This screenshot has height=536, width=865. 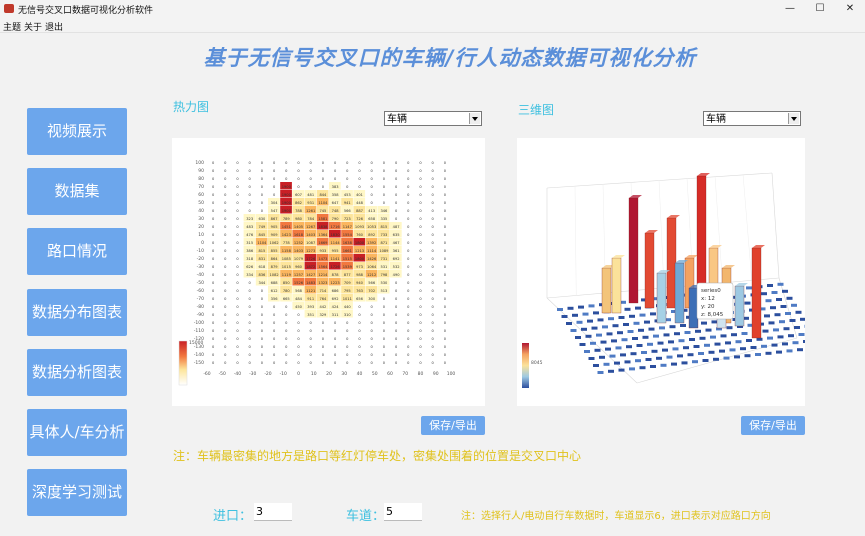 What do you see at coordinates (793, 118) in the screenshot?
I see `chevron-down-icon` at bounding box center [793, 118].